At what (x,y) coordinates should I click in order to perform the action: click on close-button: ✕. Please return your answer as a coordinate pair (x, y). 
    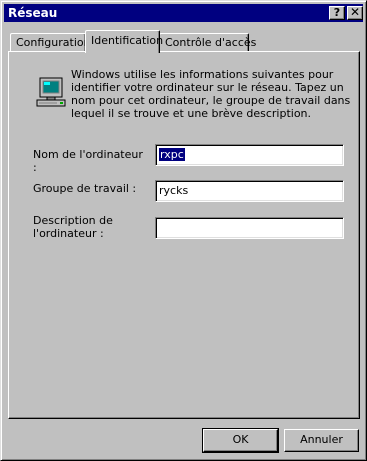
    Looking at the image, I should click on (355, 13).